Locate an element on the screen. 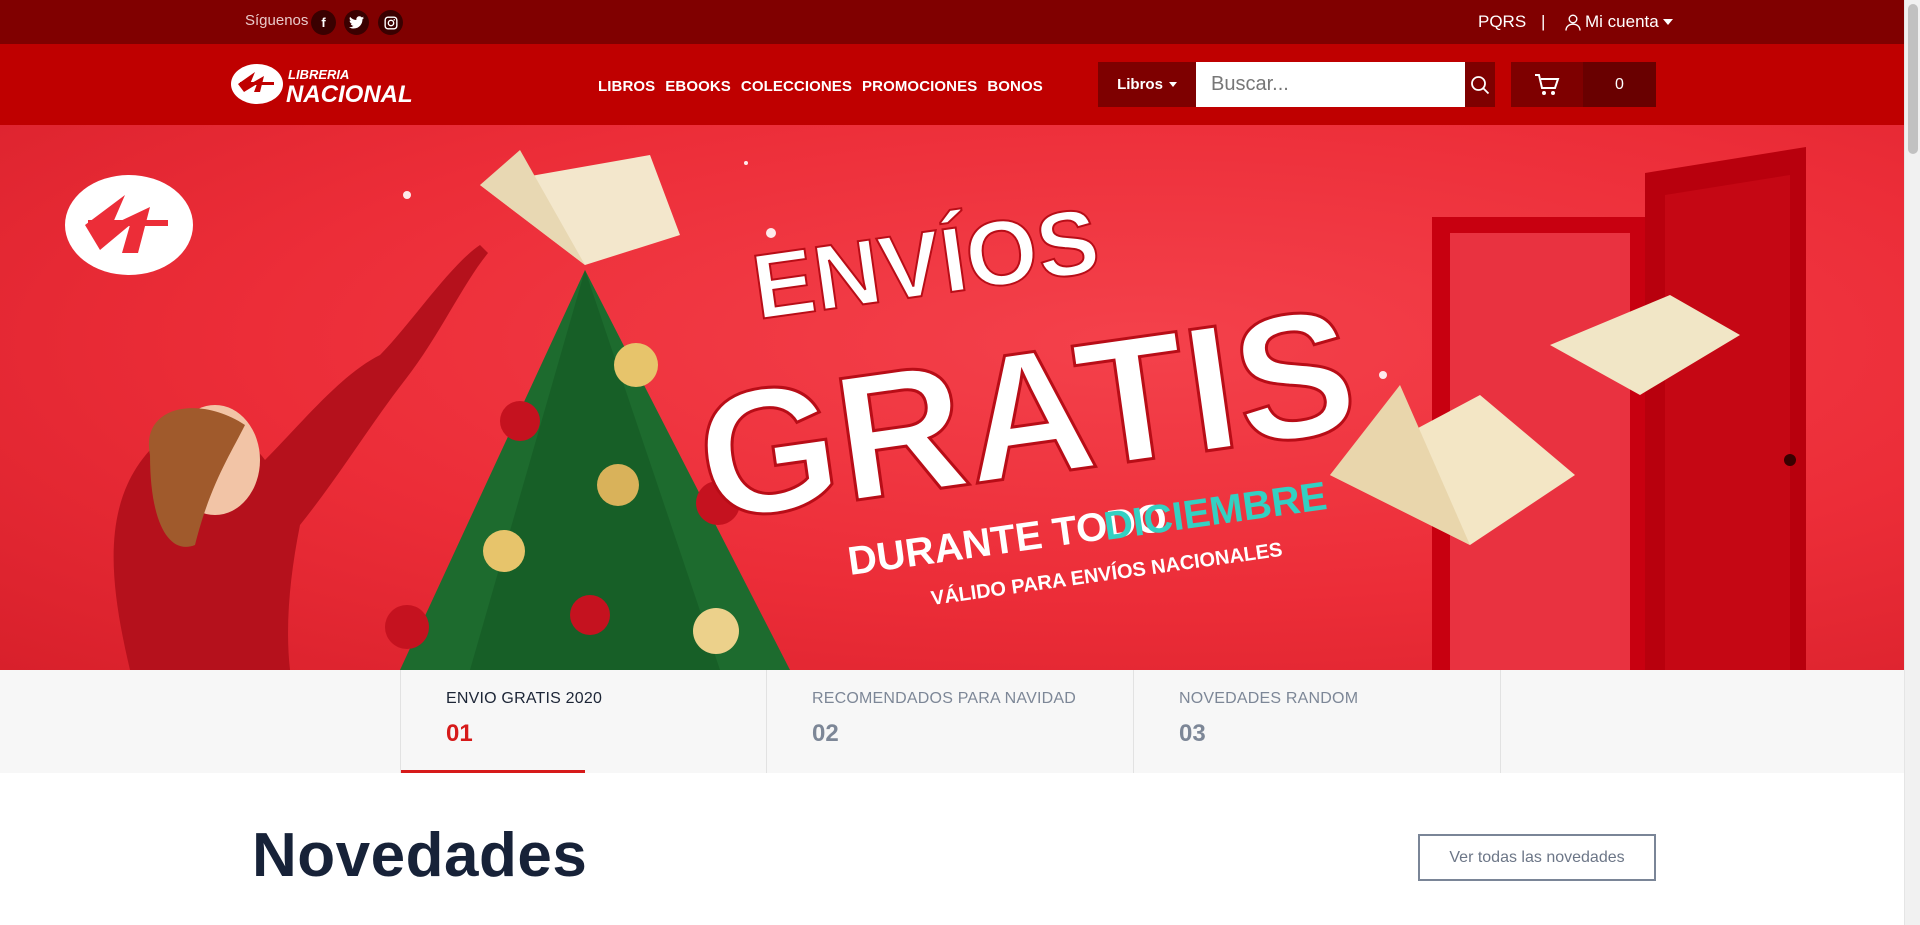  cart-count: 0 is located at coordinates (1619, 84).